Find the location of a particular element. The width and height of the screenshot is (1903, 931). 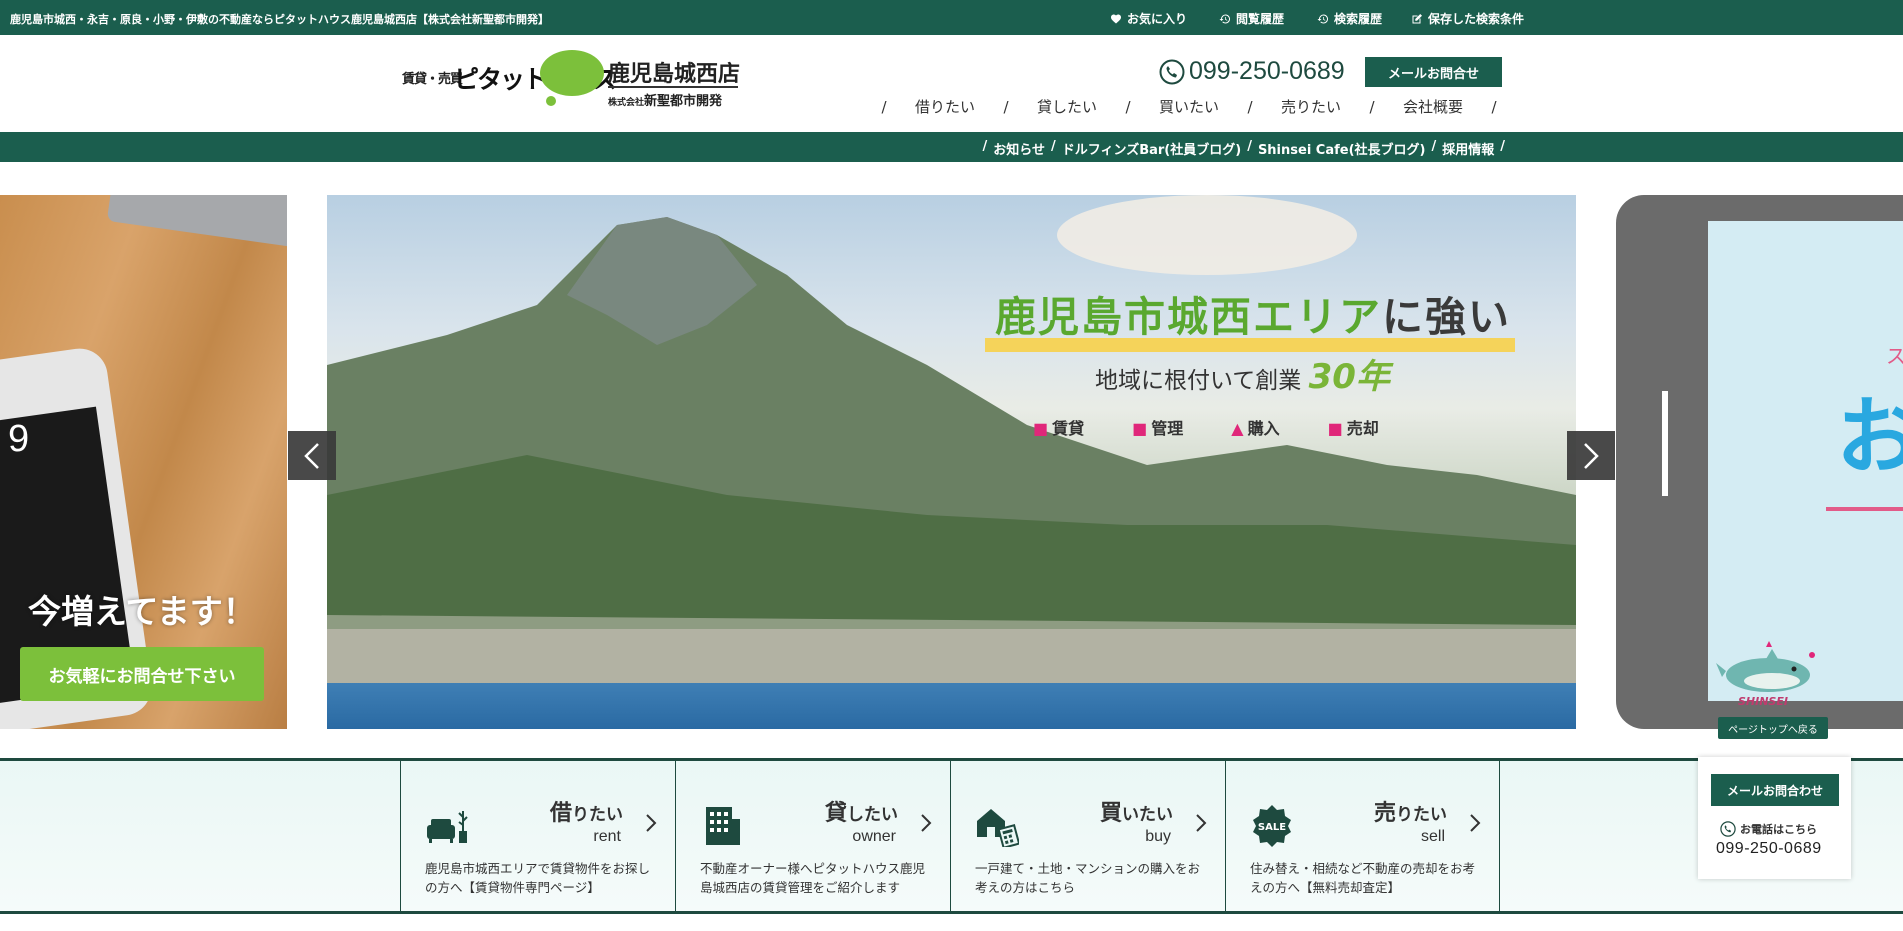

slider-prev-button is located at coordinates (312, 455).